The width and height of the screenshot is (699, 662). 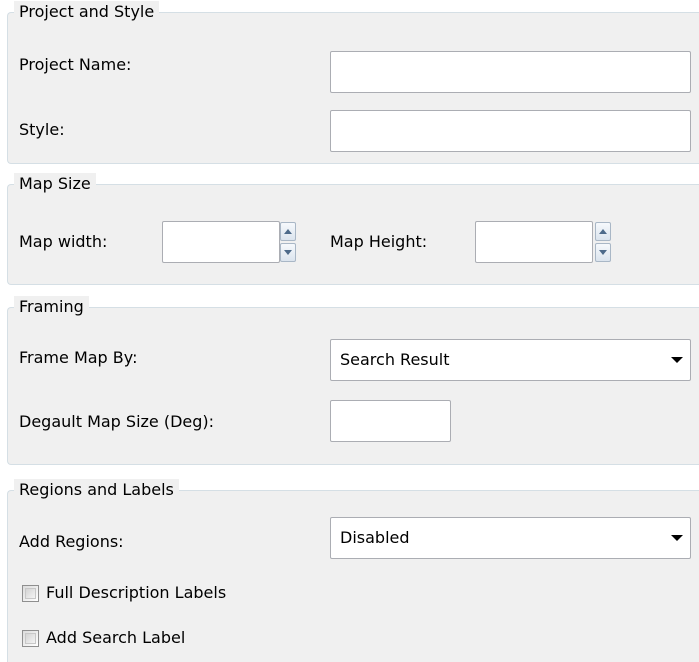 I want to click on add-search-label-text: Add Search Label, so click(x=115, y=638).